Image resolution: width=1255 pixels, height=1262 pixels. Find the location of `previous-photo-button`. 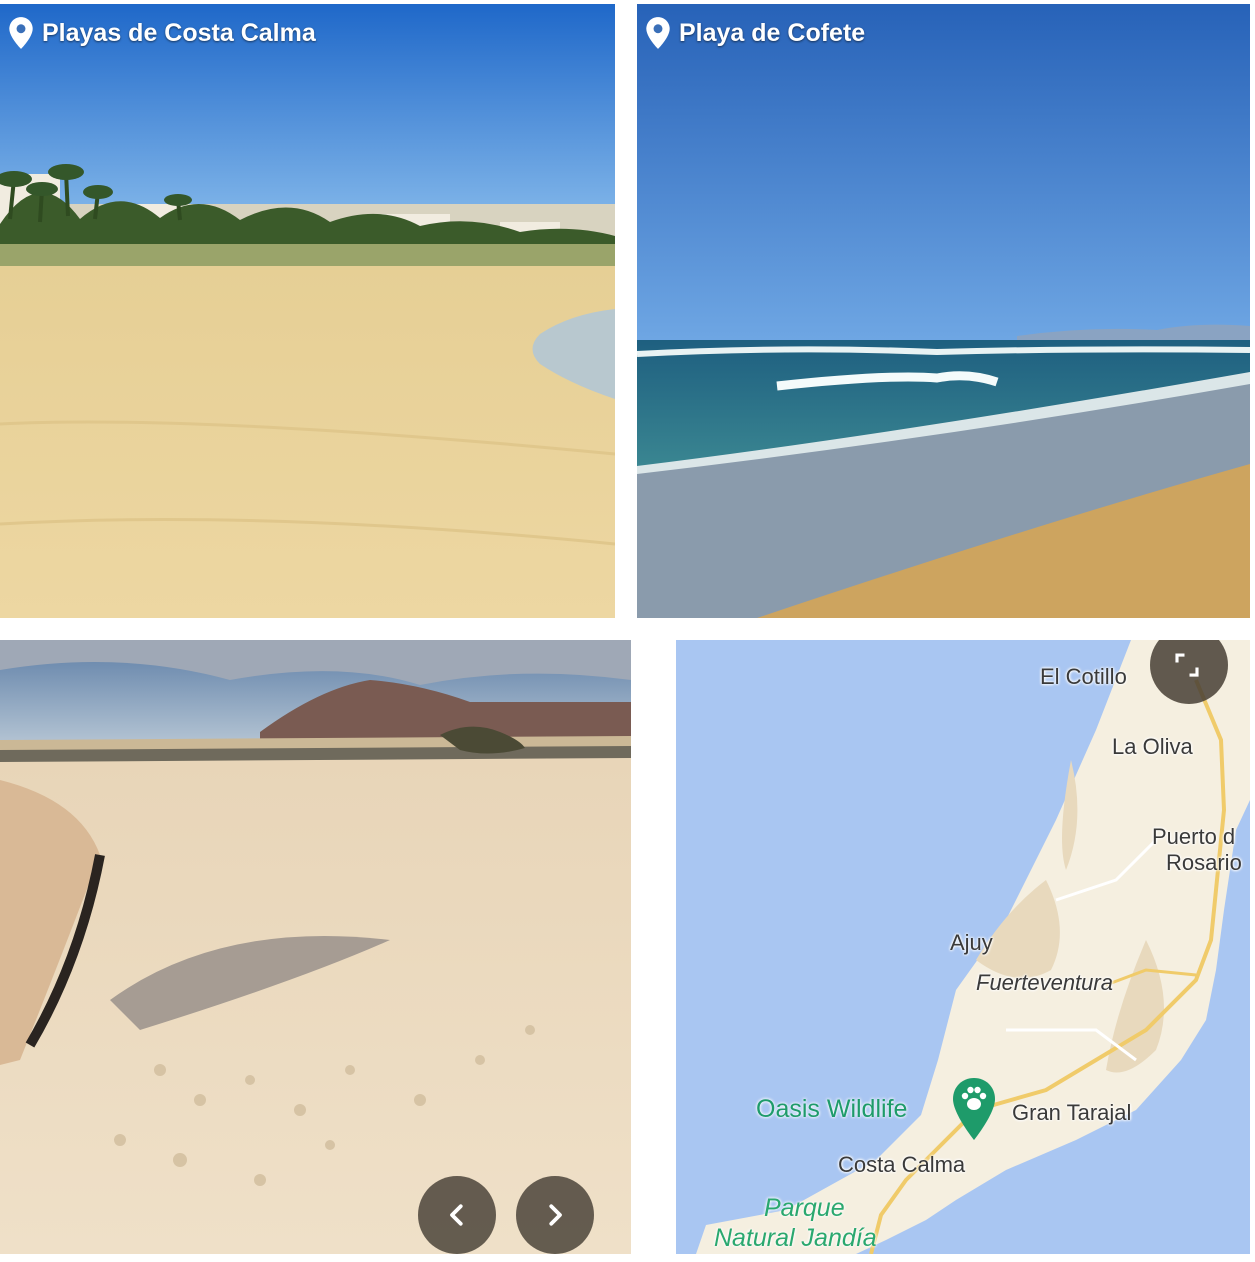

previous-photo-button is located at coordinates (457, 1215).